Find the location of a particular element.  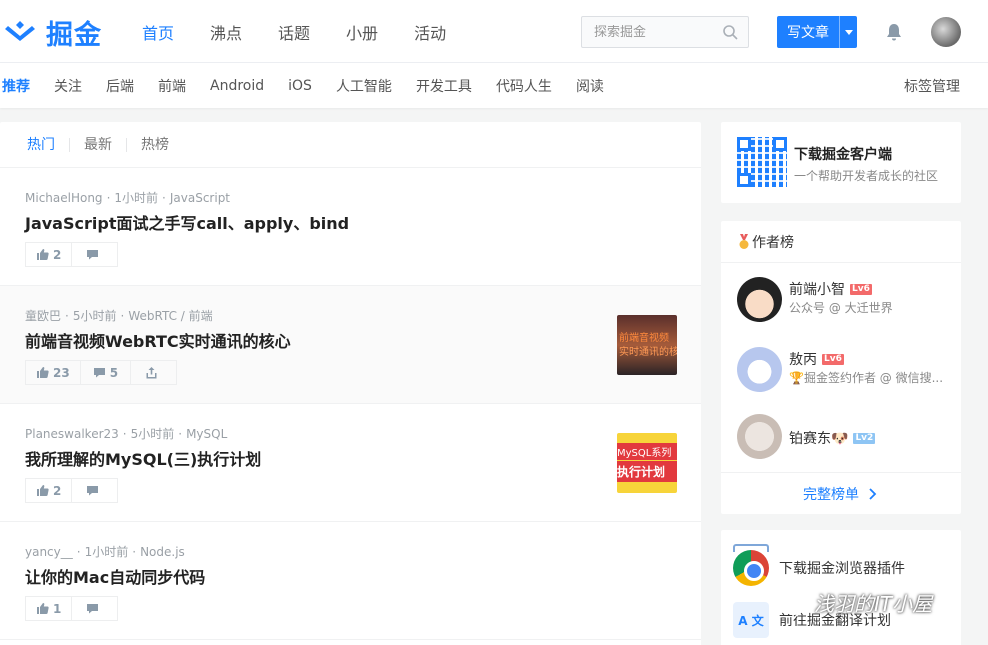

author-name: 前端小智 is located at coordinates (817, 289).